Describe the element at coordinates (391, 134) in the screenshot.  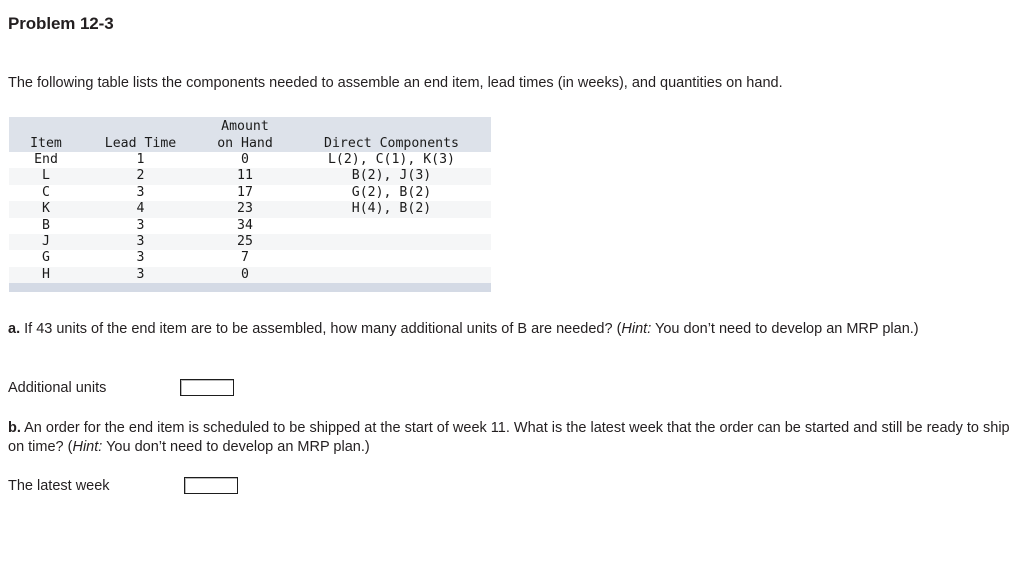
I see `column-header-direct-components: Direct Components` at that location.